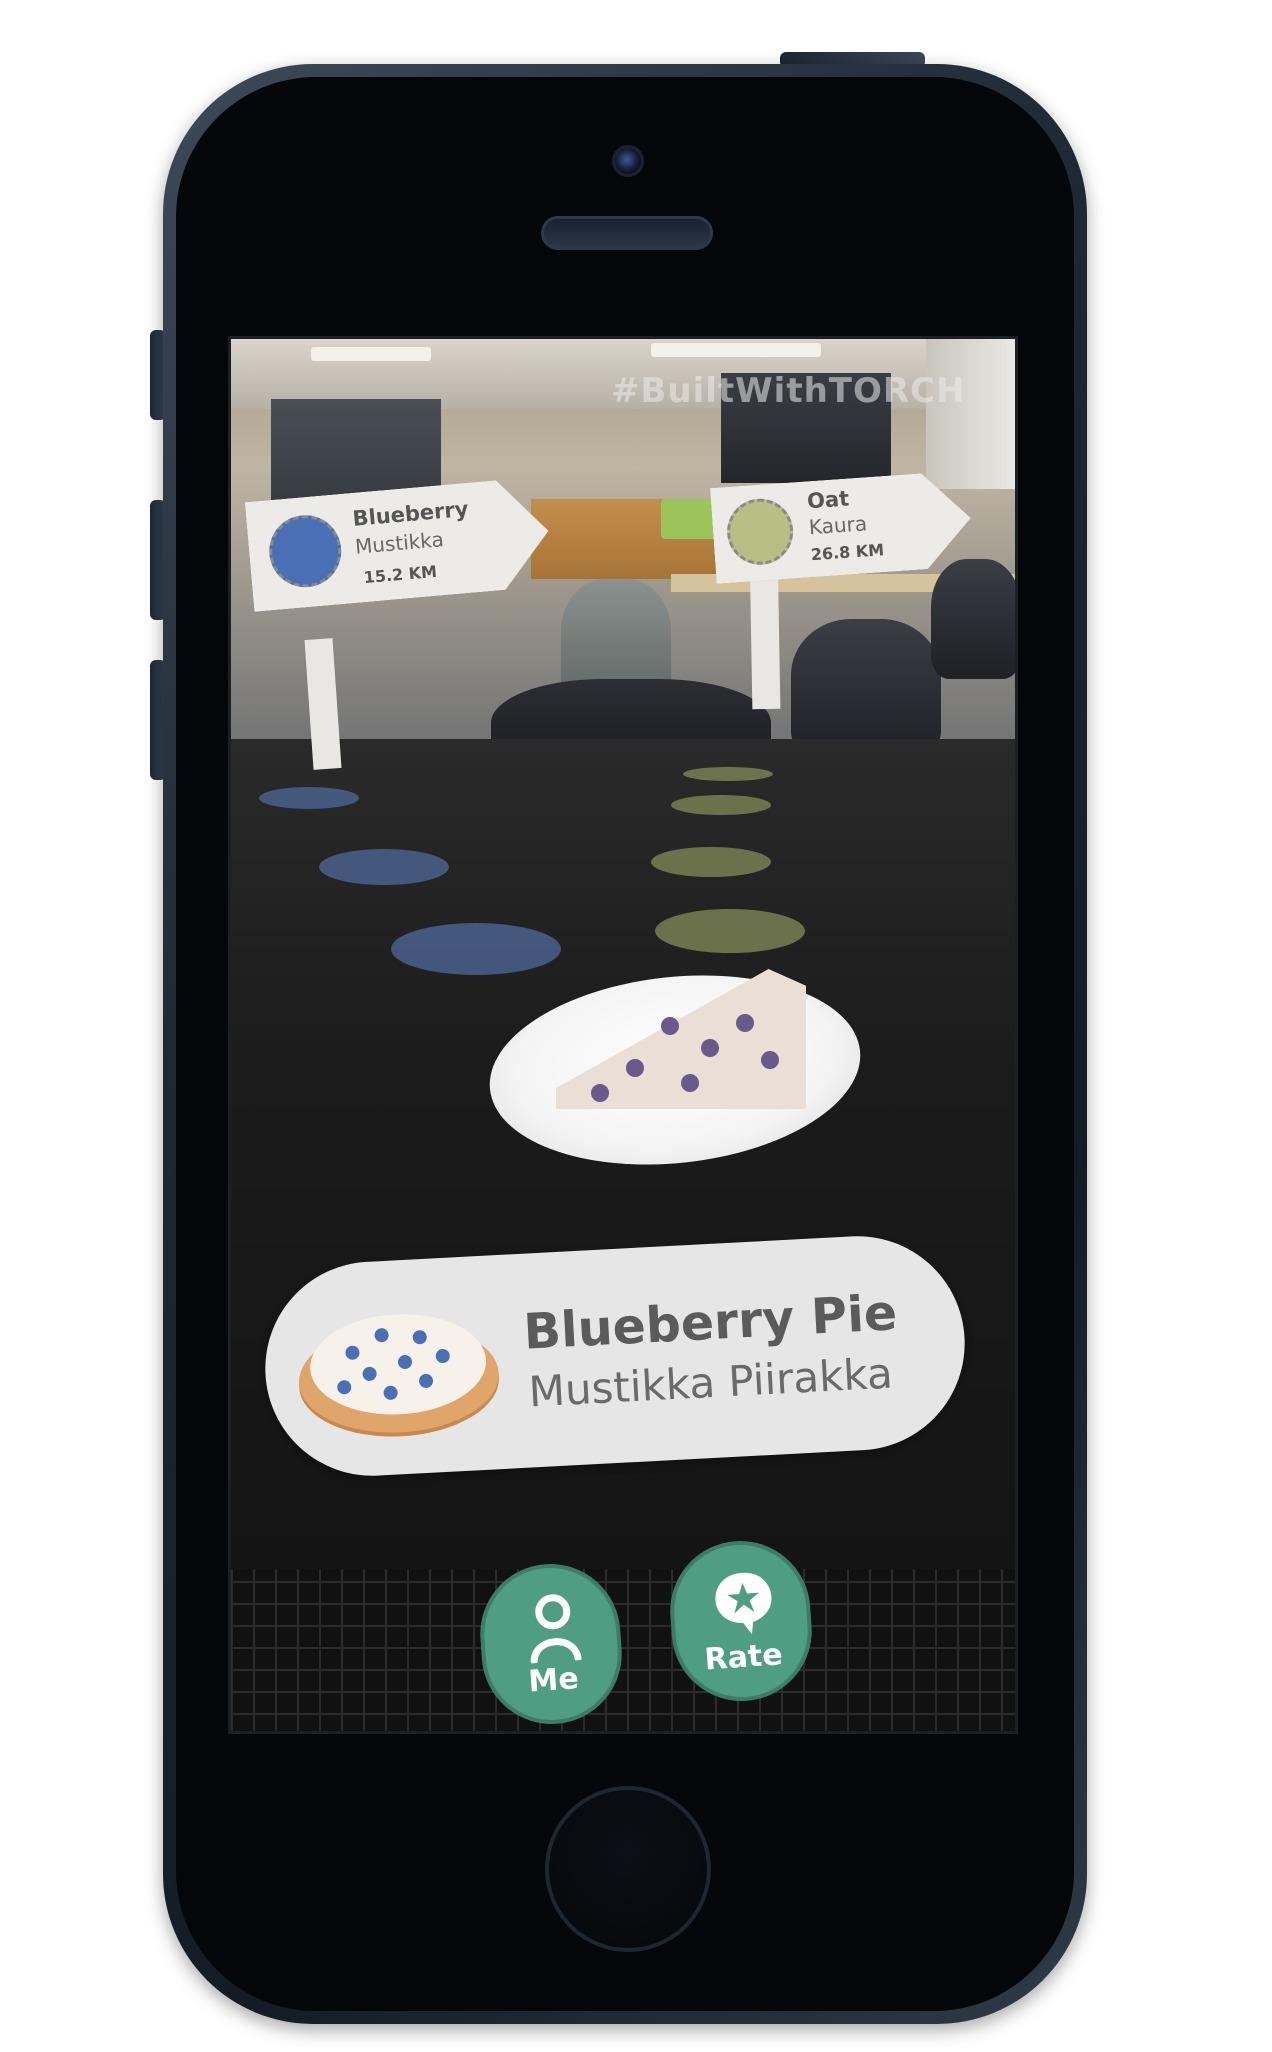 This screenshot has height=2052, width=1272. I want to click on signpost-subtitle: Kaura, so click(838, 525).